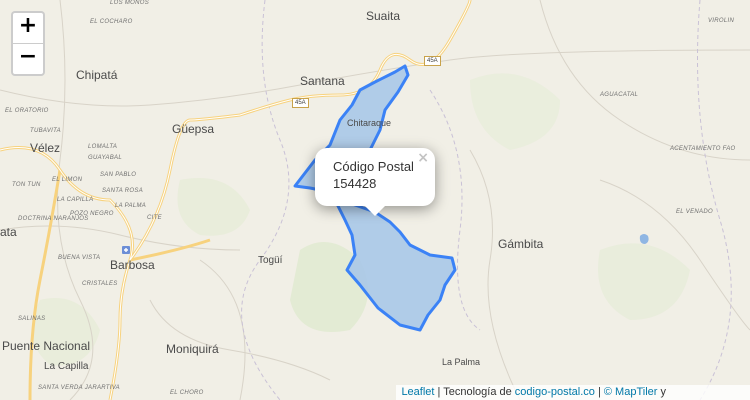  I want to click on place-label: TUBAVITA, so click(45, 131).